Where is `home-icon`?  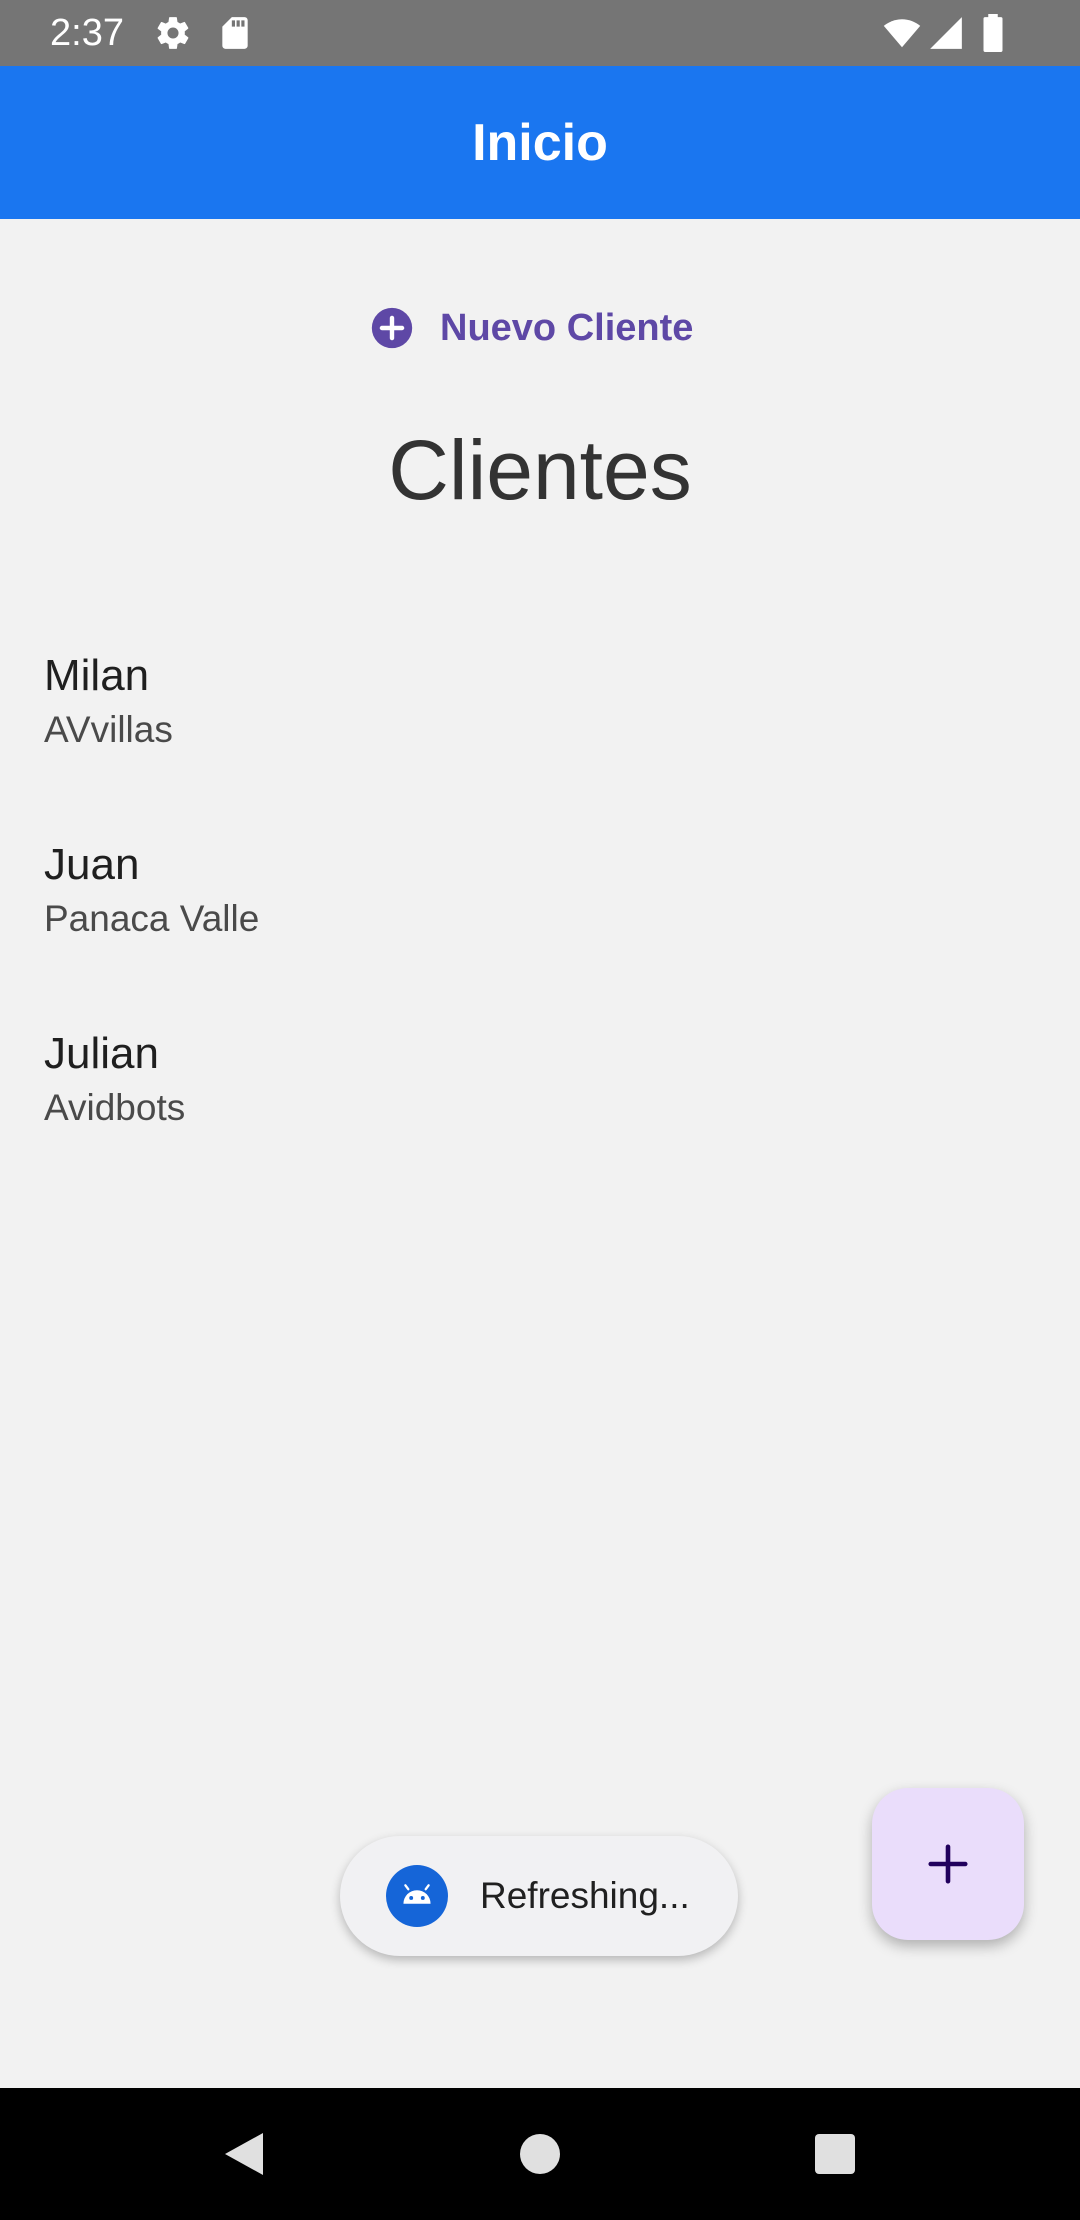 home-icon is located at coordinates (540, 2154).